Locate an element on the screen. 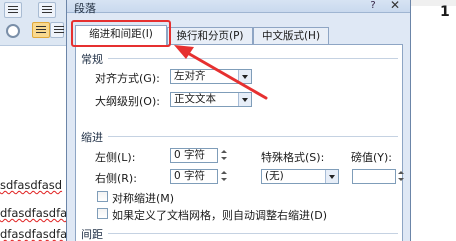 Image resolution: width=456 pixels, height=241 pixels. annotation-arrow is located at coordinates (221, 72).